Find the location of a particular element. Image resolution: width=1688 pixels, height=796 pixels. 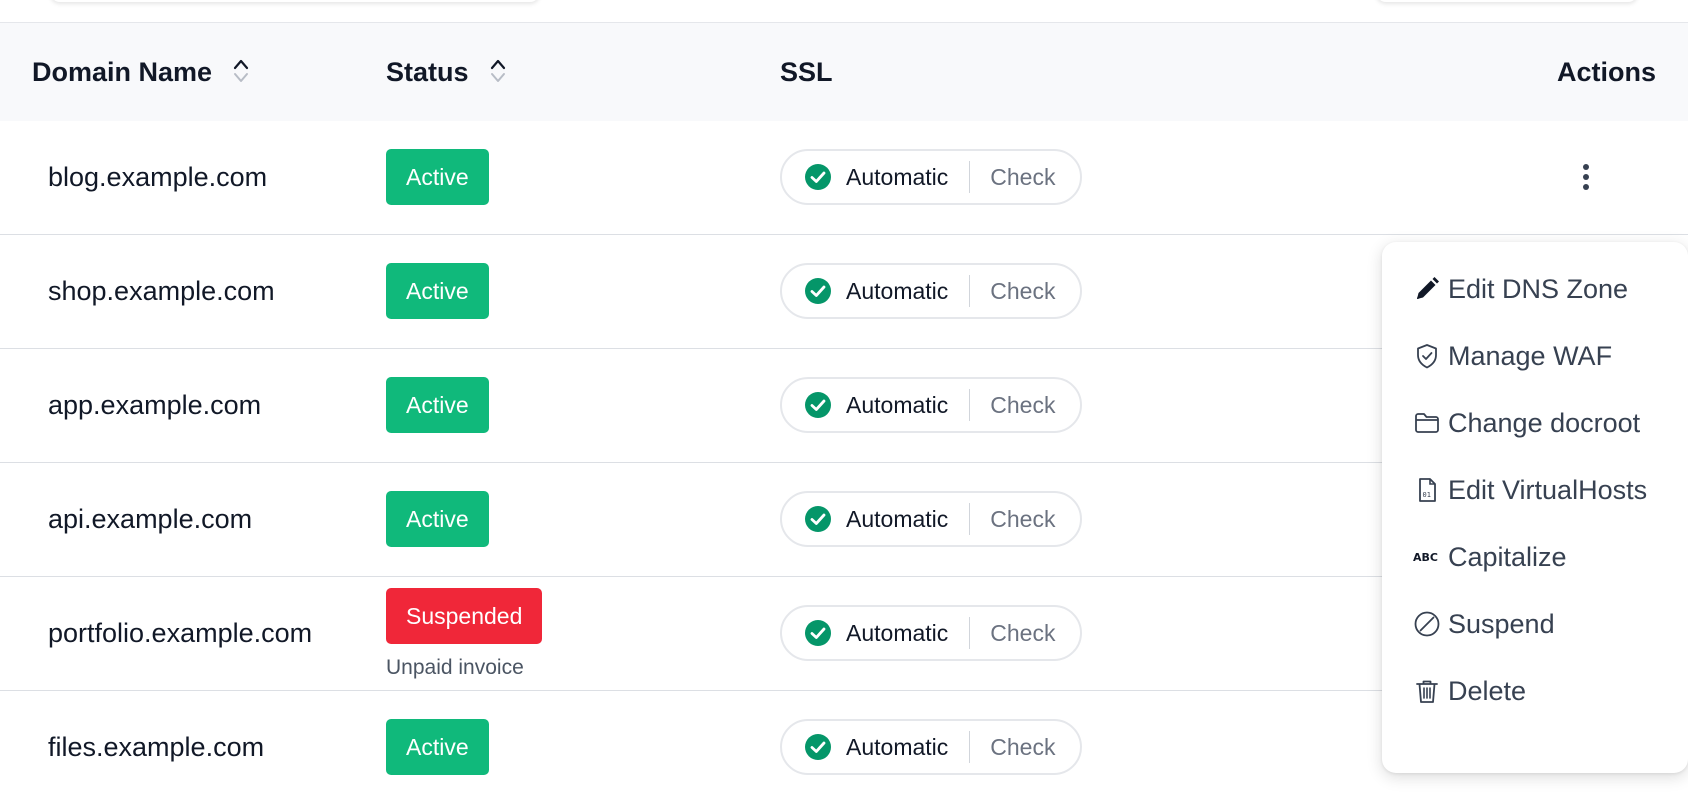

status-note: Unpaid invoice is located at coordinates (455, 667).